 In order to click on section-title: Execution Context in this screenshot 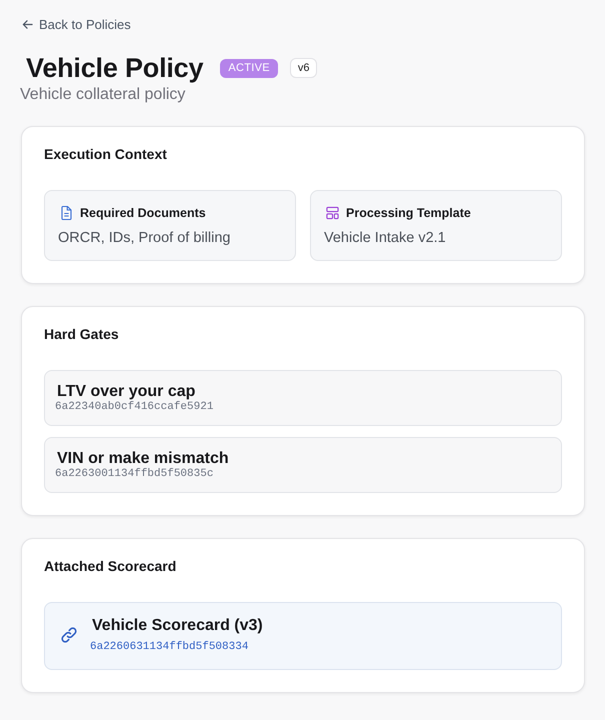, I will do `click(106, 154)`.